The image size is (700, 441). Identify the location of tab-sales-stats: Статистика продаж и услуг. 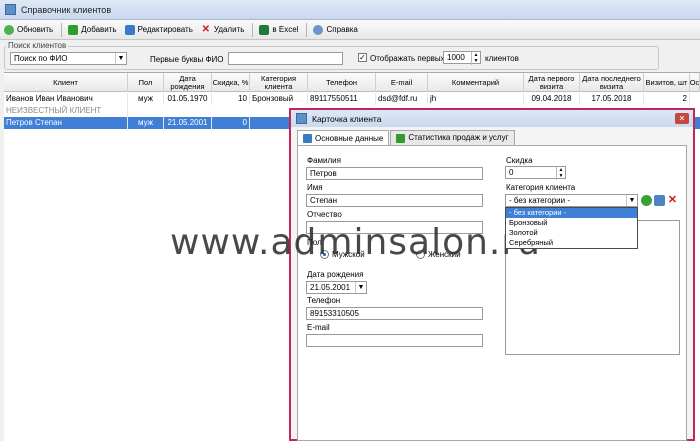
(452, 137).